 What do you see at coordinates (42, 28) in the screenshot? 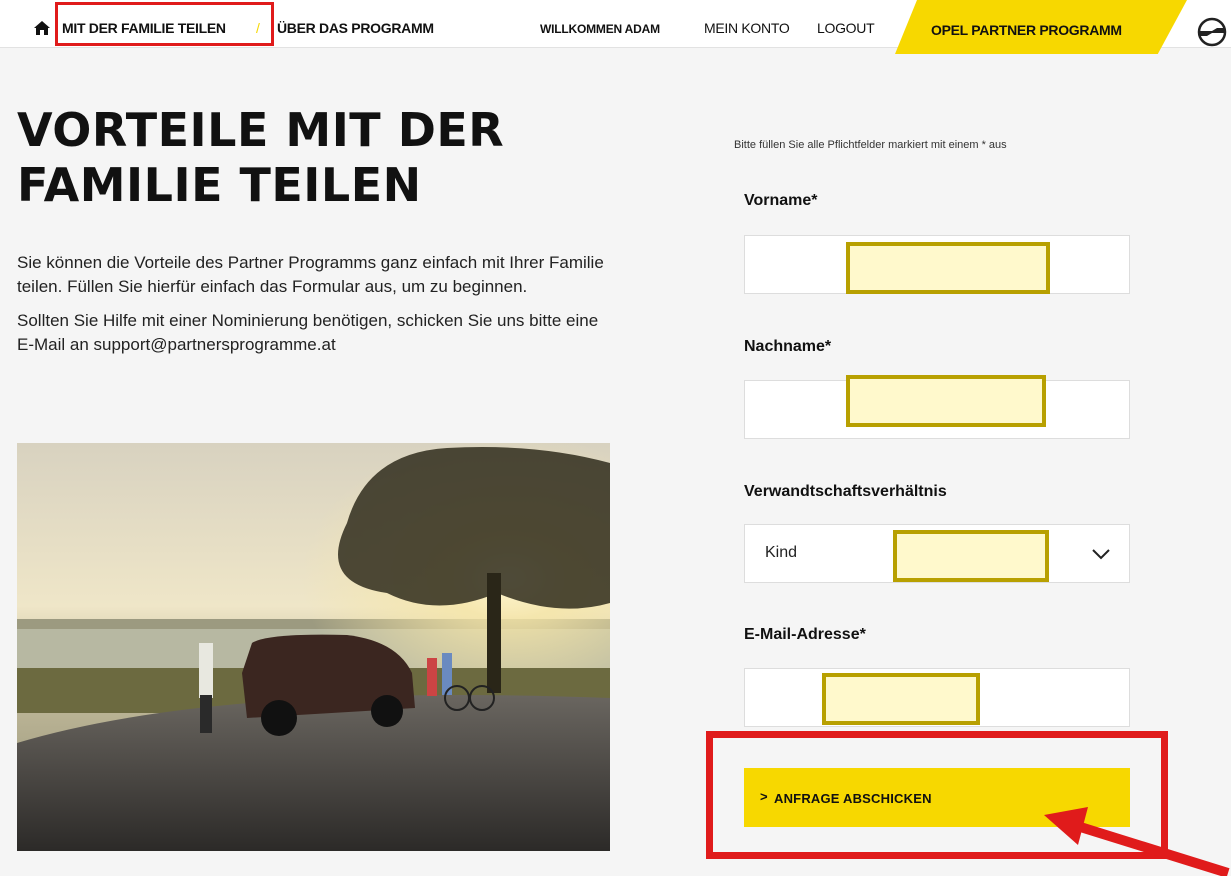
I see `home-icon` at bounding box center [42, 28].